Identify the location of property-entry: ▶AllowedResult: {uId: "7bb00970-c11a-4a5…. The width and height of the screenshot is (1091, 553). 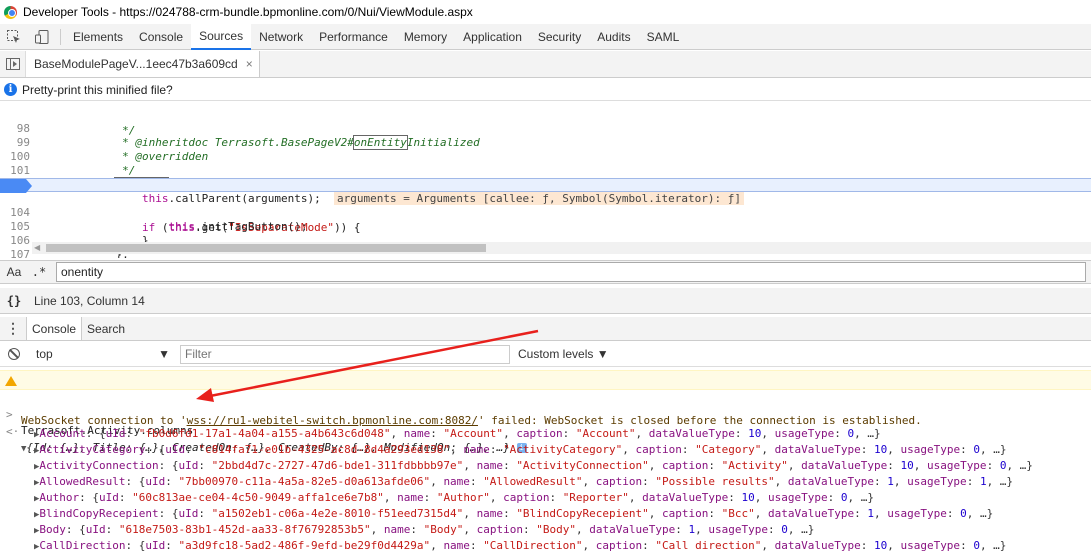
(523, 482).